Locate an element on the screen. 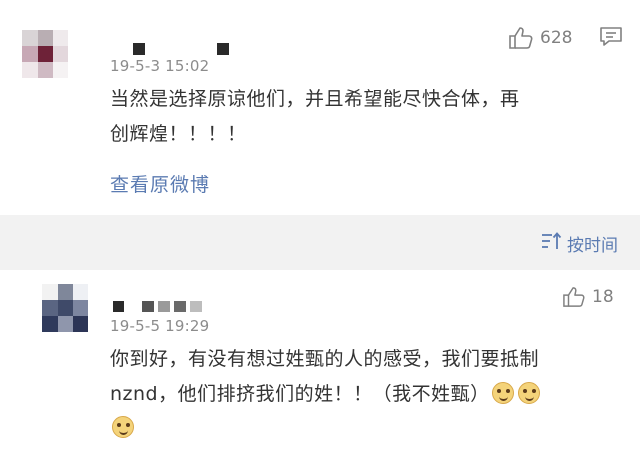  comment-text-line is located at coordinates (123, 428).